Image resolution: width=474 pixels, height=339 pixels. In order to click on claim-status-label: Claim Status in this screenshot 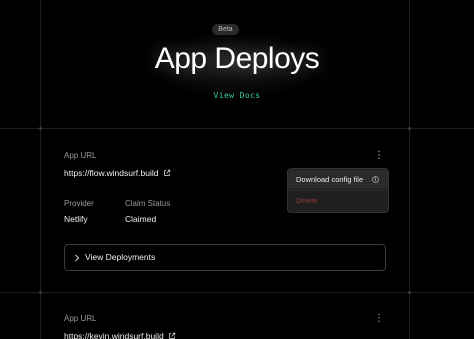, I will do `click(148, 203)`.